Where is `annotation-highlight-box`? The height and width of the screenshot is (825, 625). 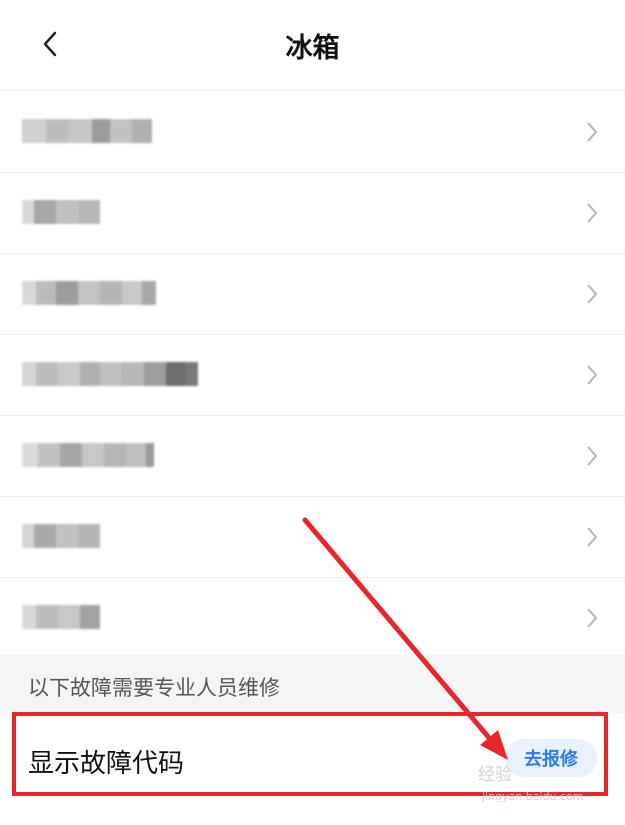 annotation-highlight-box is located at coordinates (310, 754).